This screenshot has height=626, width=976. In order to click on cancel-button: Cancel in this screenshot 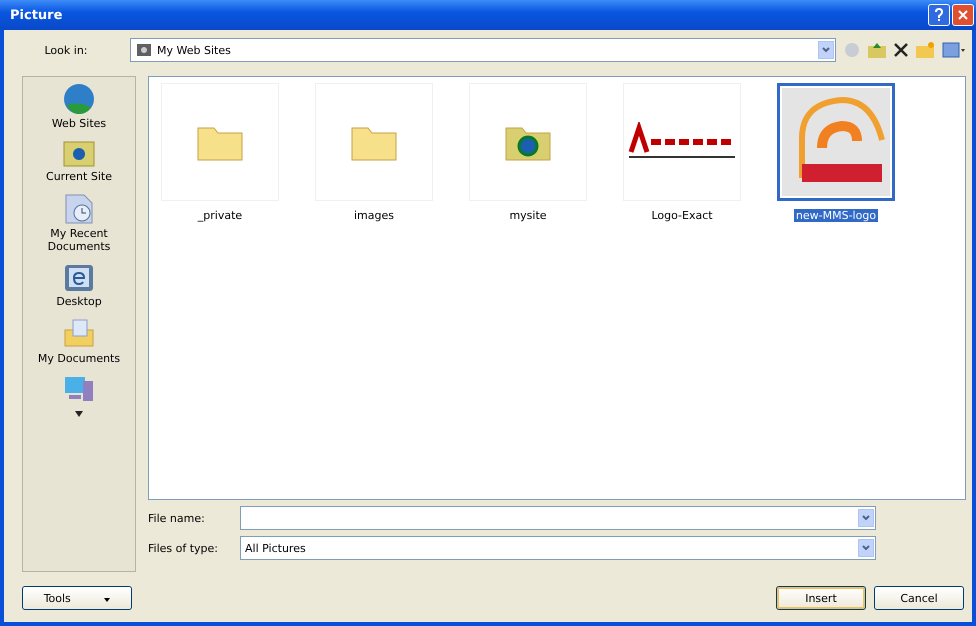, I will do `click(919, 598)`.